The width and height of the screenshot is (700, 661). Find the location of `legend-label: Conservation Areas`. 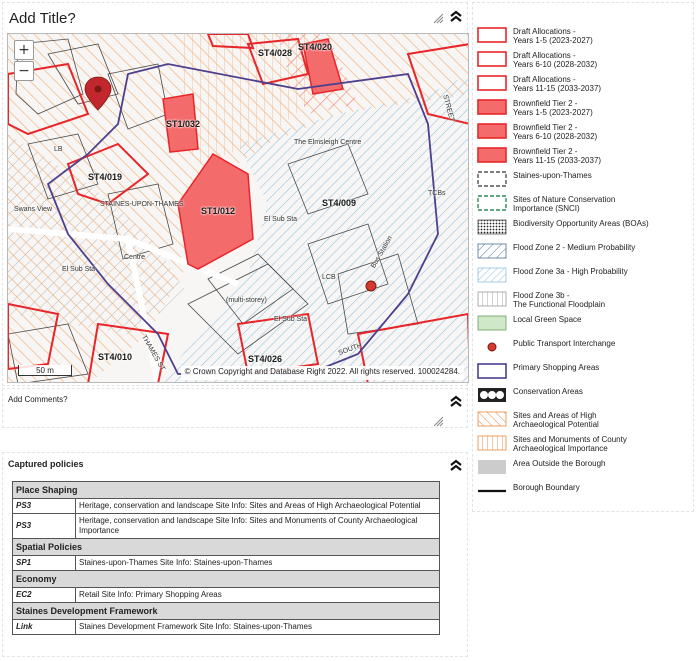

legend-label: Conservation Areas is located at coordinates (548, 391).